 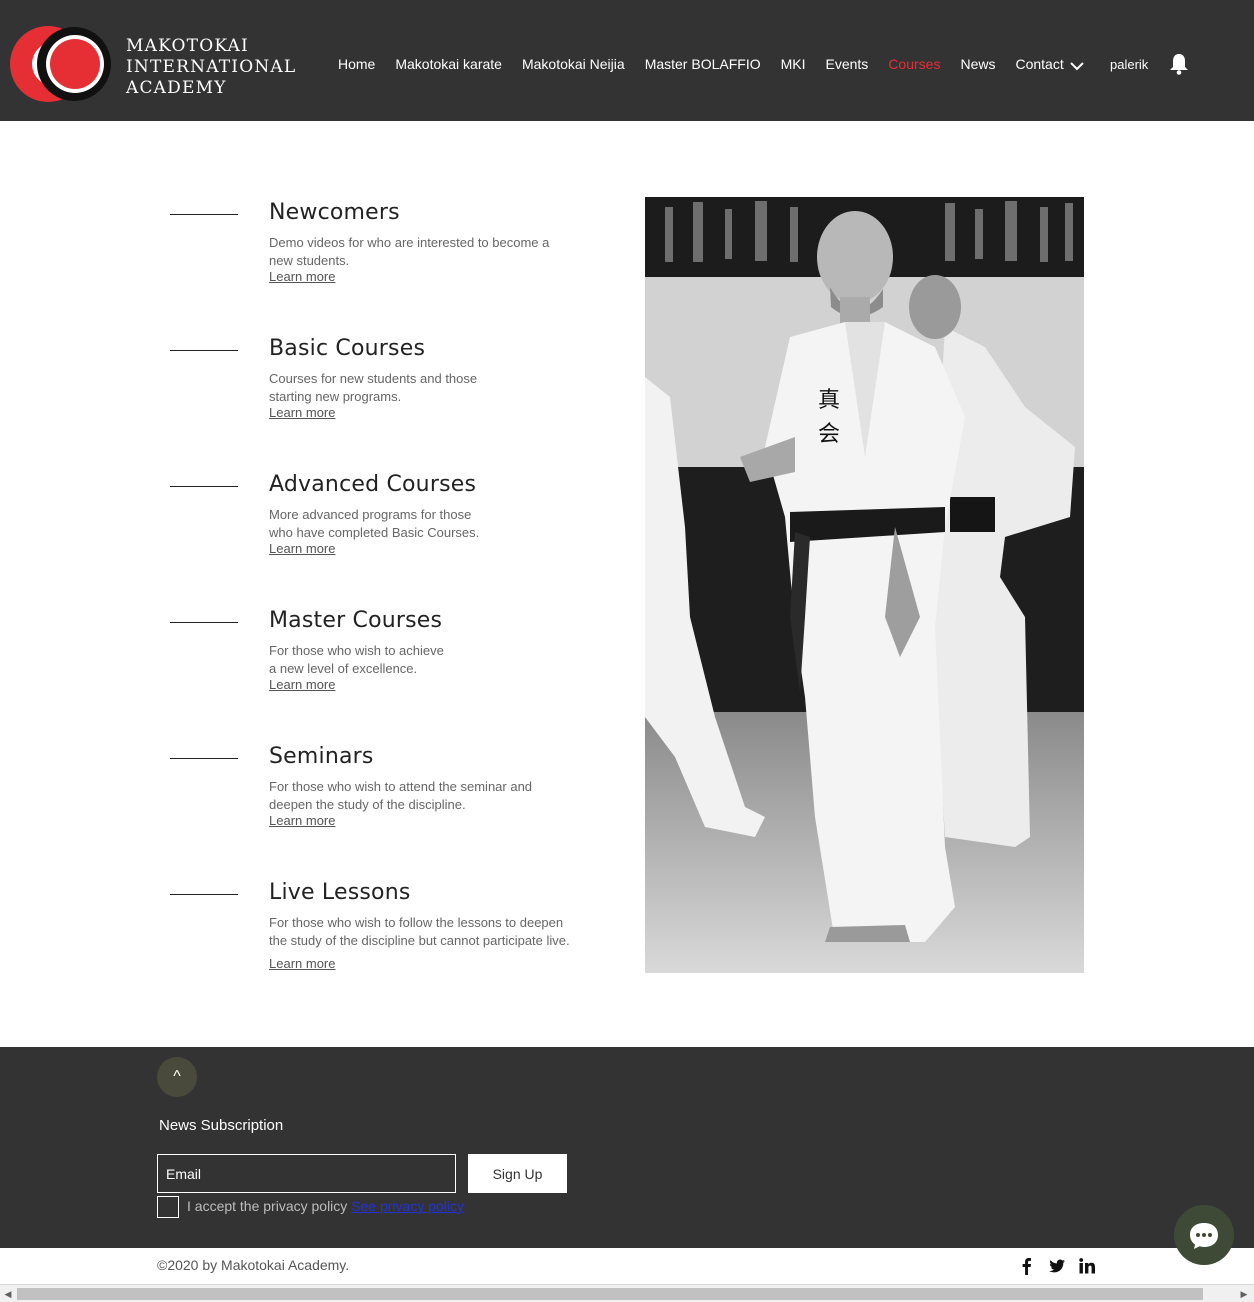 I want to click on course-description-line: who have completed Basic Courses., so click(x=374, y=532).